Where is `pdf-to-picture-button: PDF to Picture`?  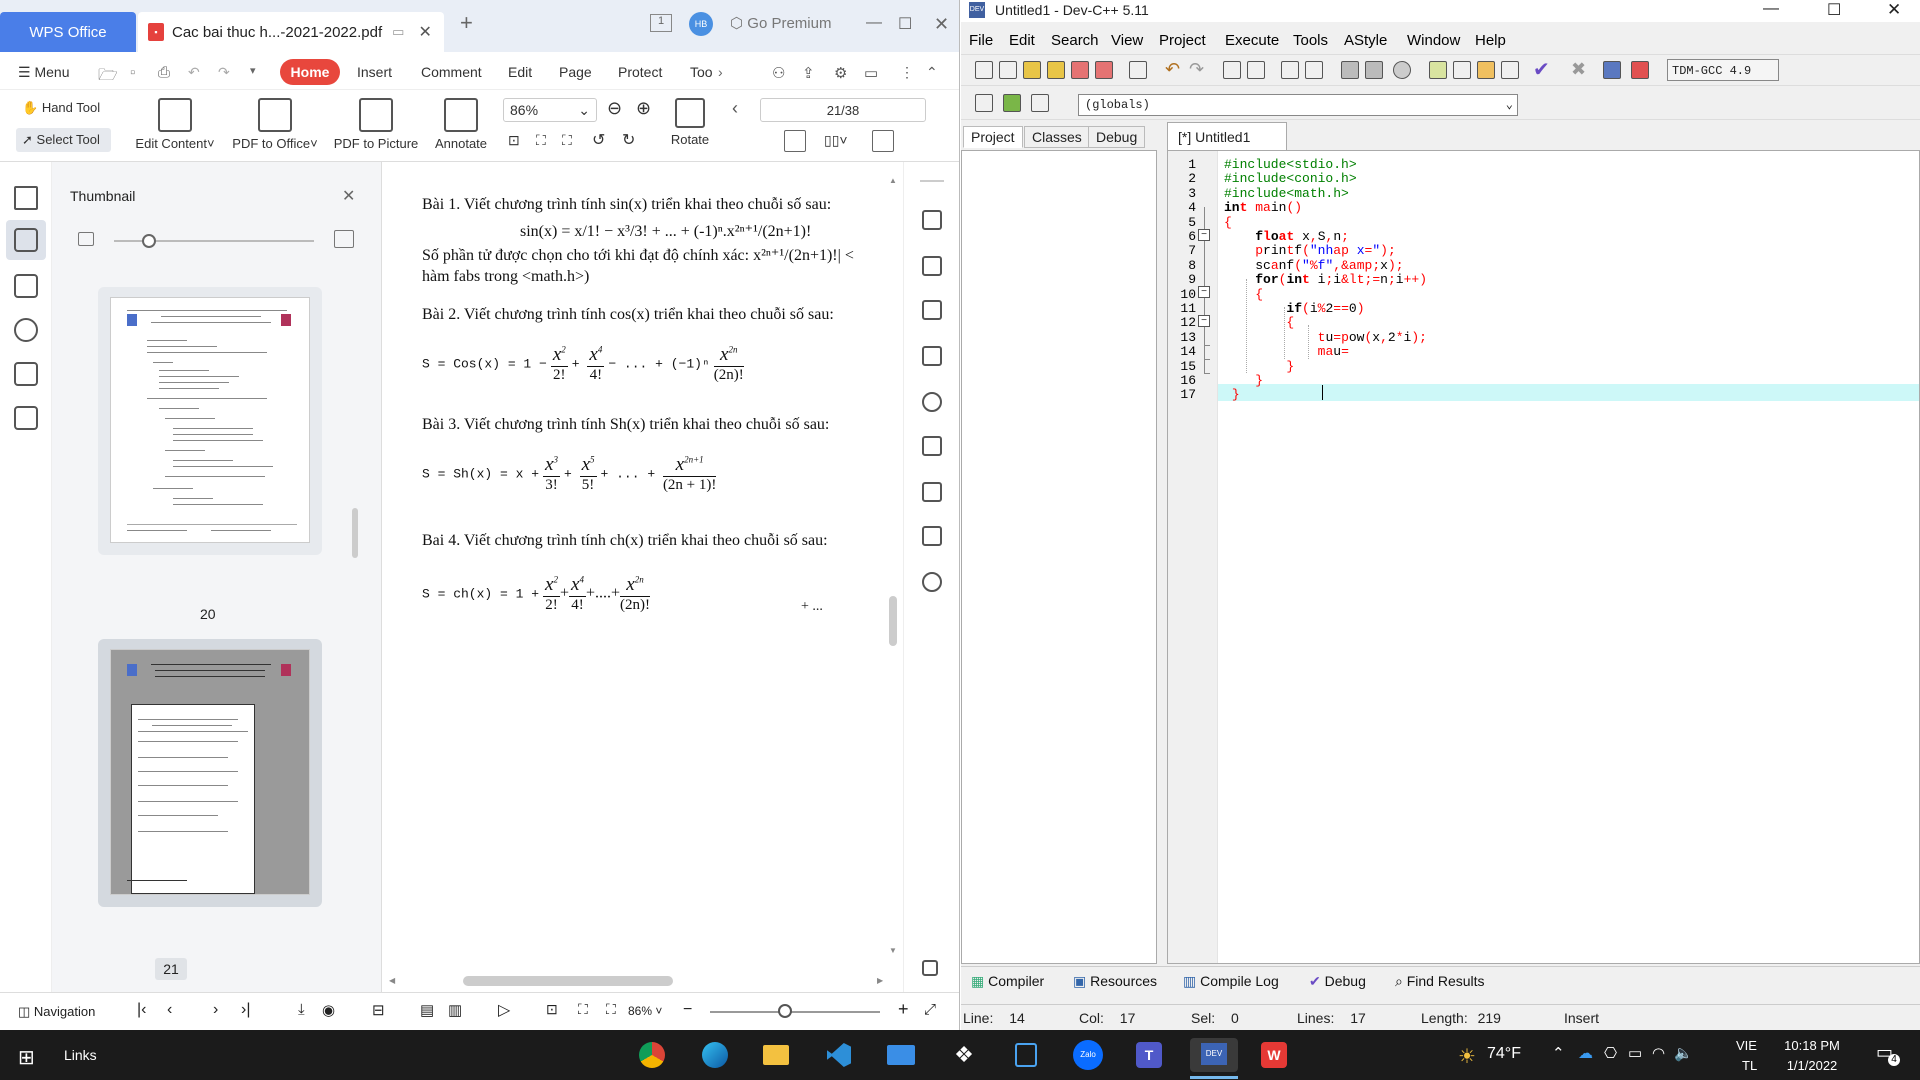 pdf-to-picture-button: PDF to Picture is located at coordinates (376, 124).